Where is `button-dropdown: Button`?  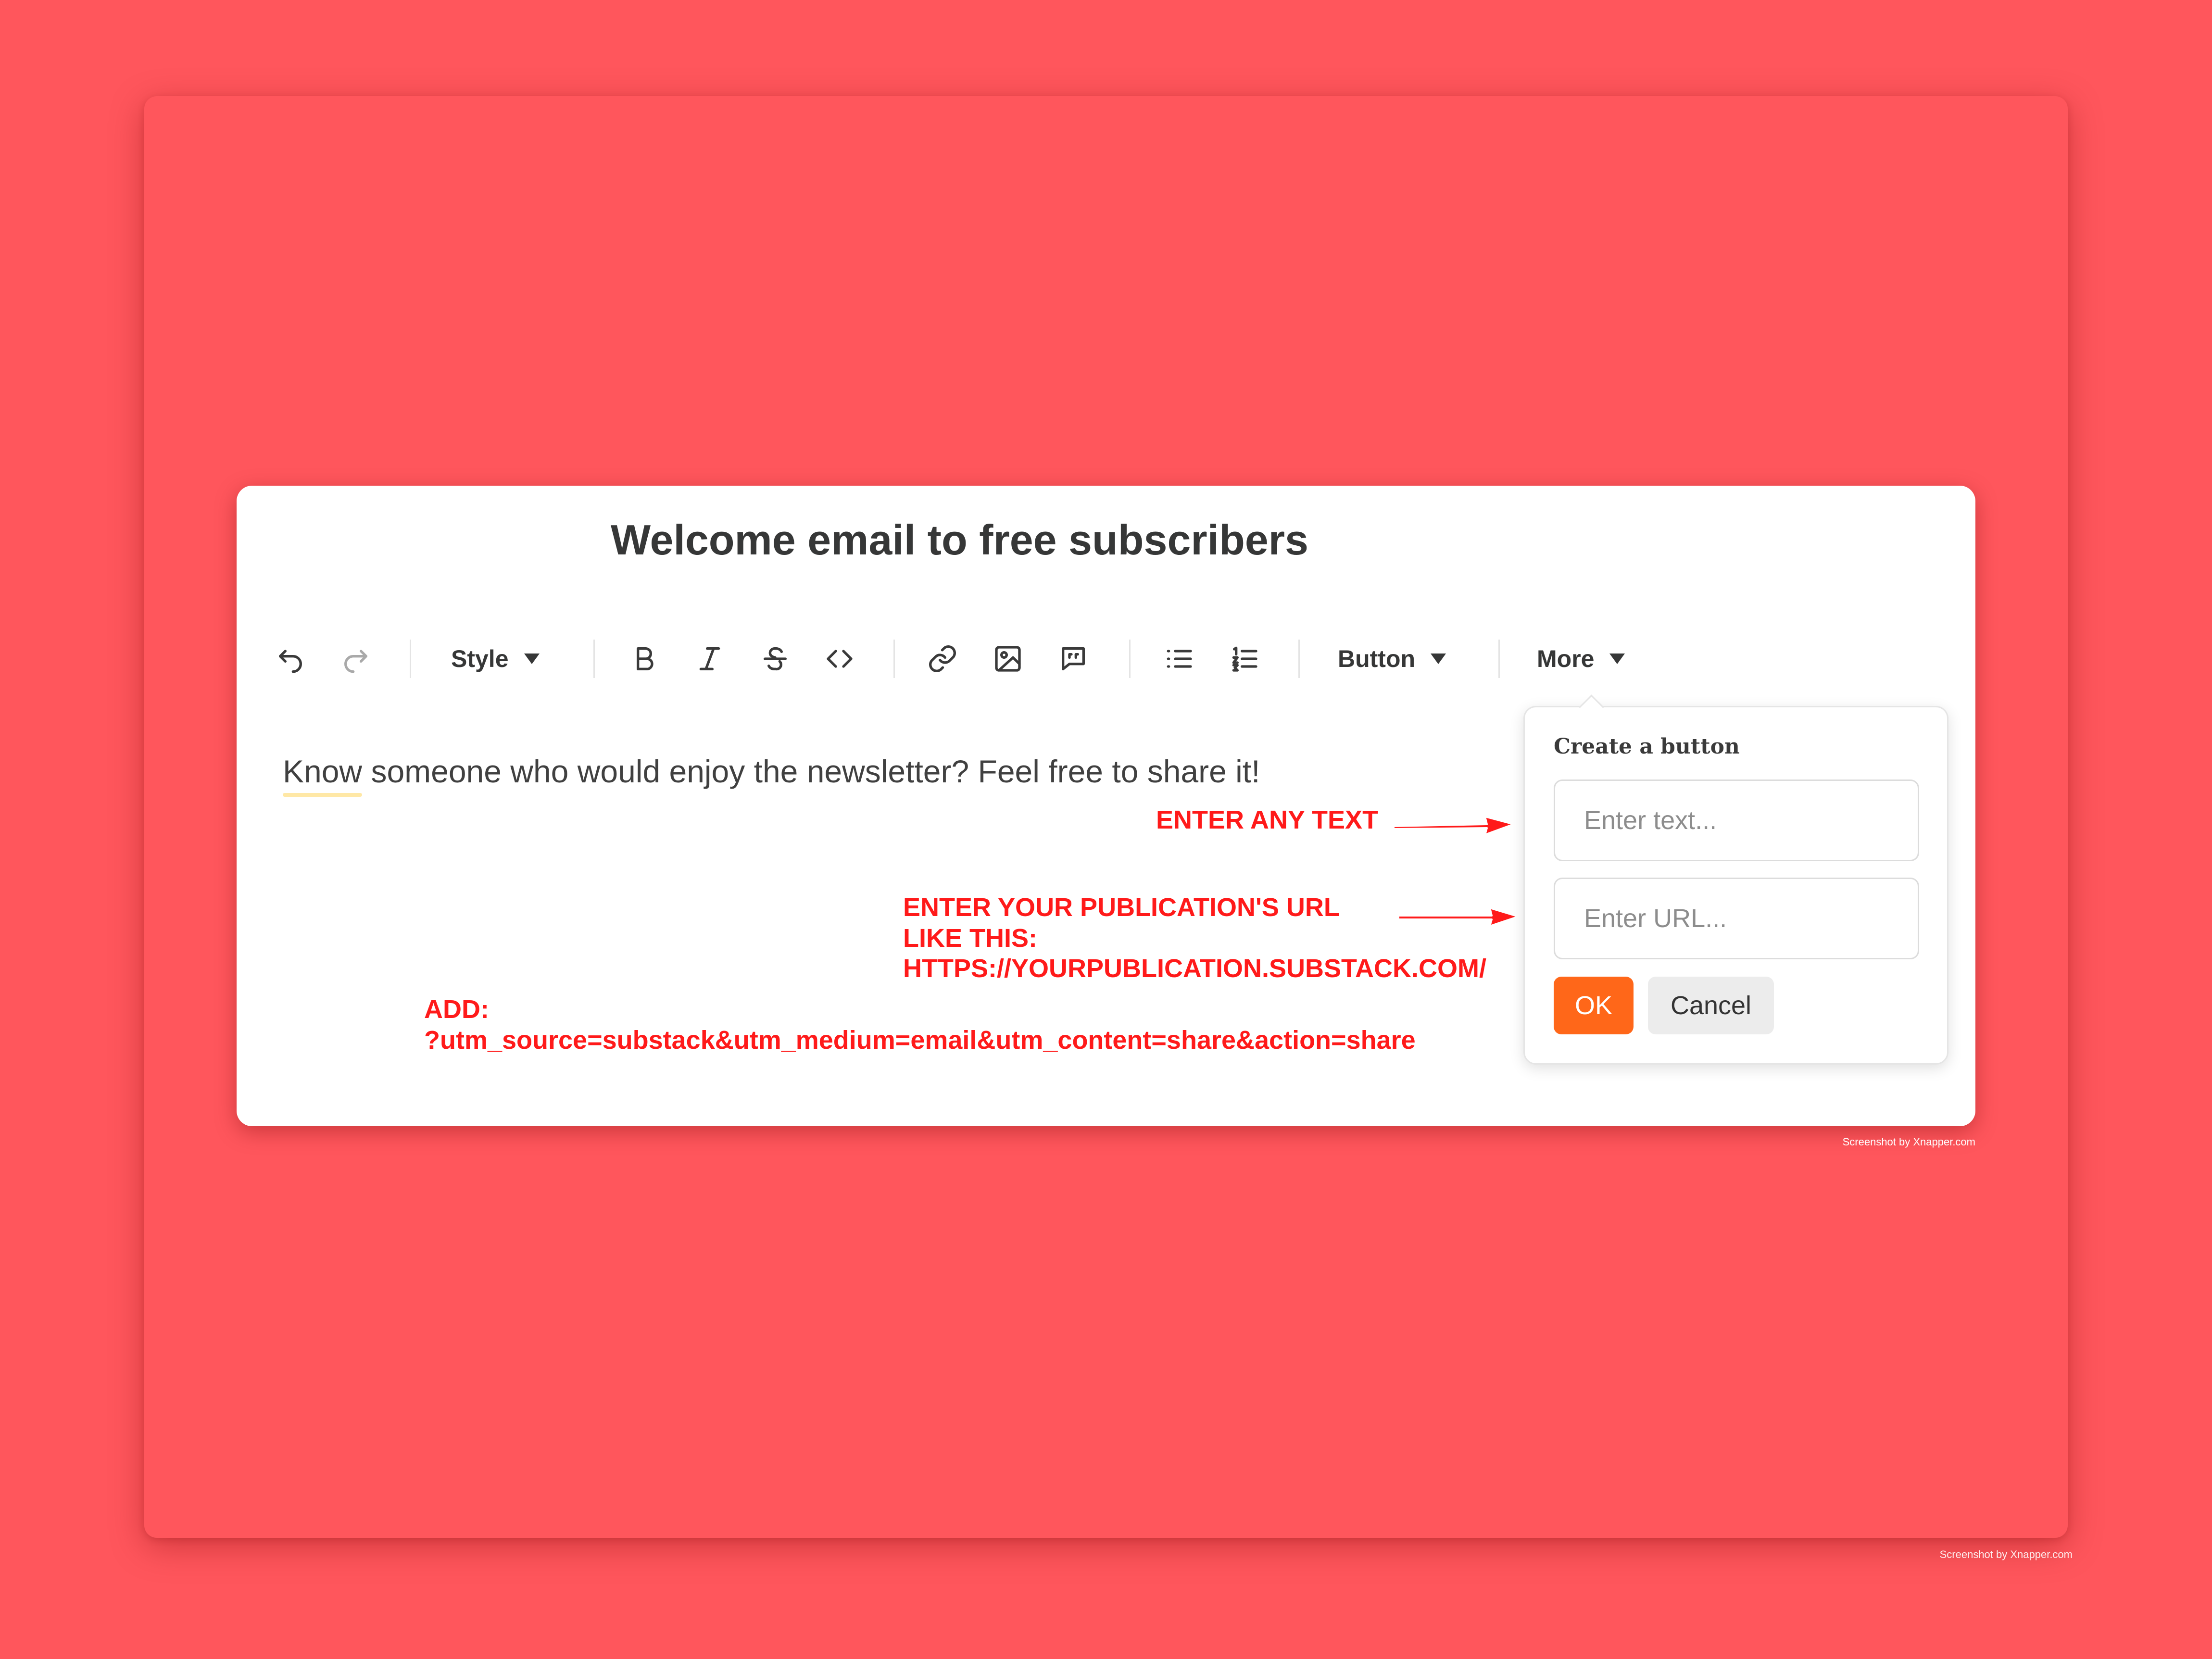 button-dropdown: Button is located at coordinates (1392, 658).